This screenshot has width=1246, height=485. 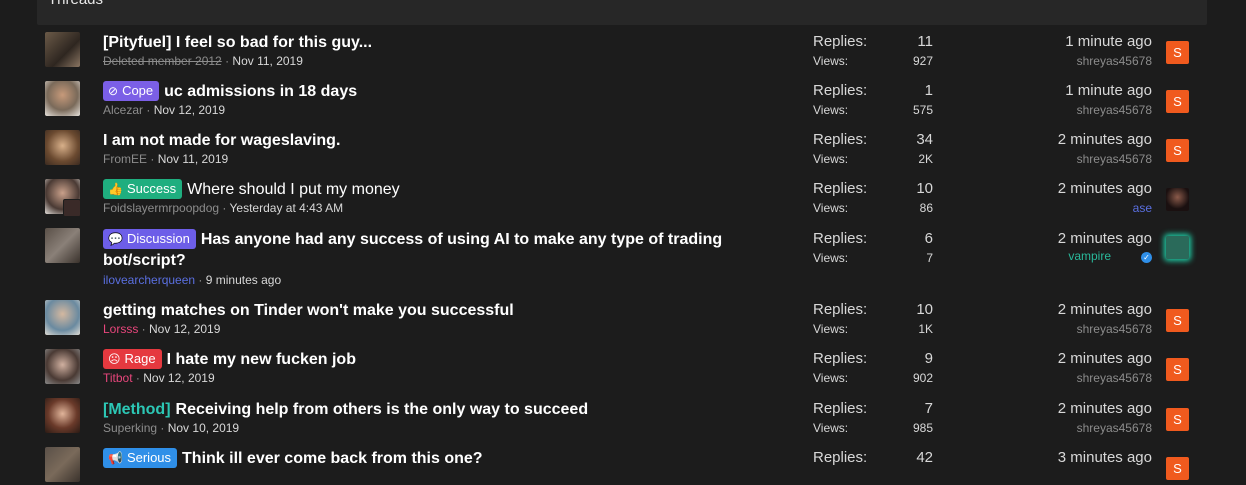 I want to click on thread-meta: Lorsss · Nov 12, 2019, so click(x=162, y=329).